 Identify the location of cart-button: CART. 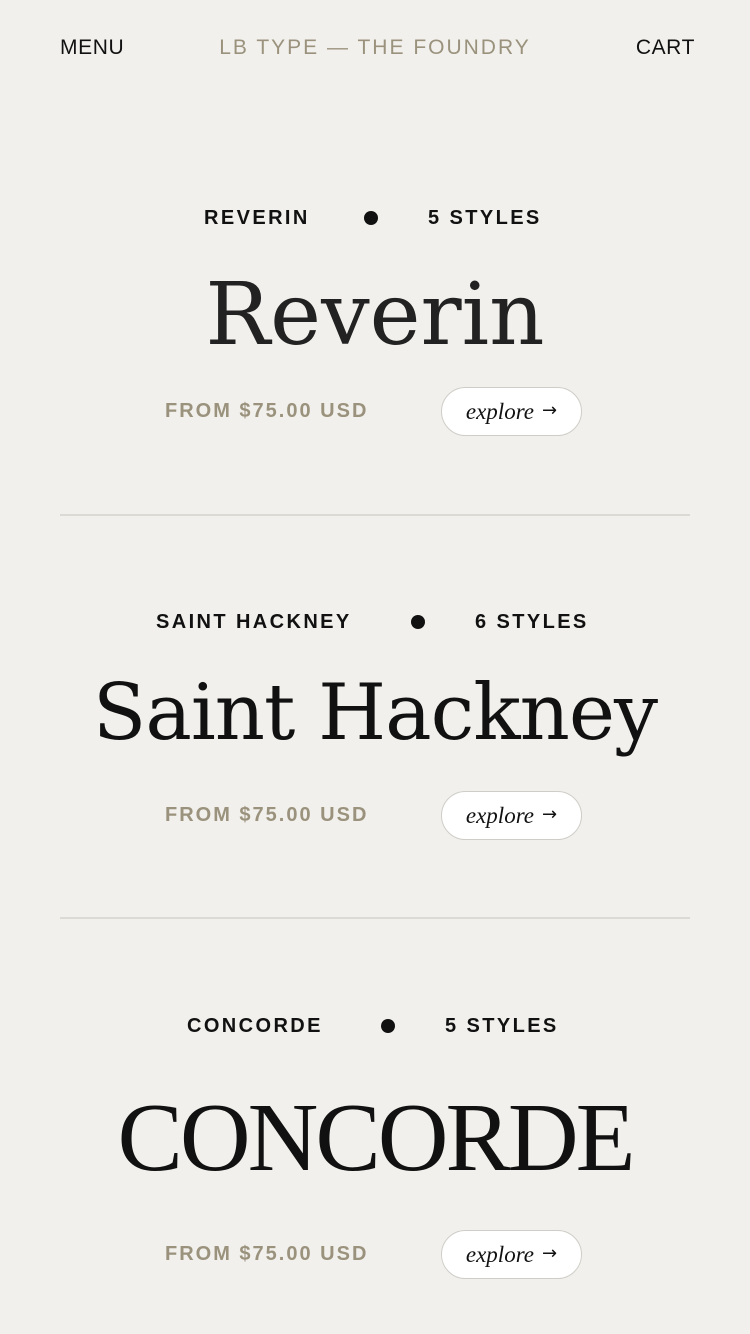
(665, 48).